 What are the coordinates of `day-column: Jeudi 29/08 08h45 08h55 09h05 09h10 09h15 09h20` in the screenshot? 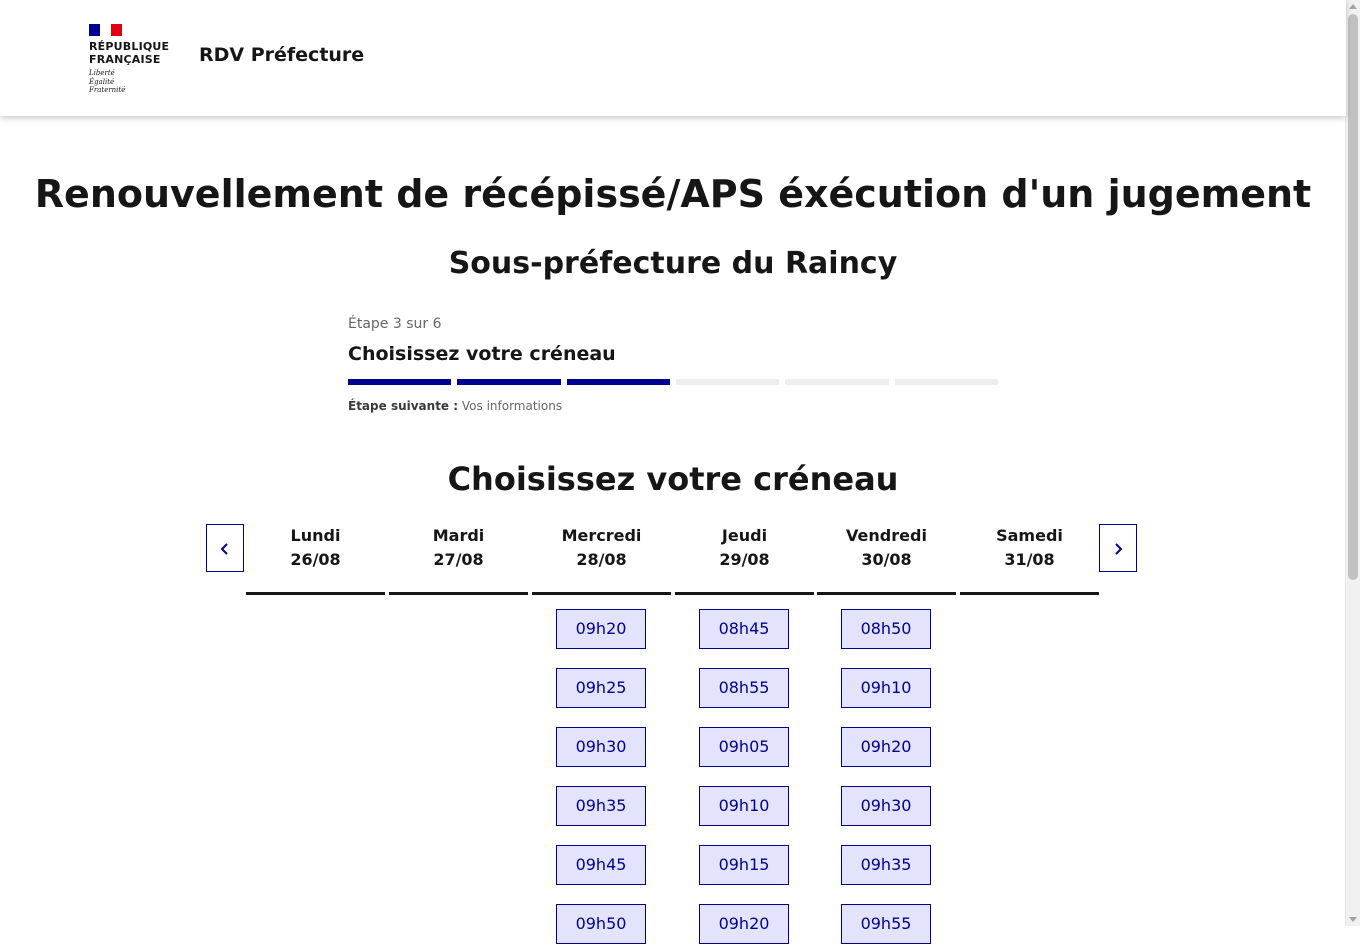 It's located at (744, 734).